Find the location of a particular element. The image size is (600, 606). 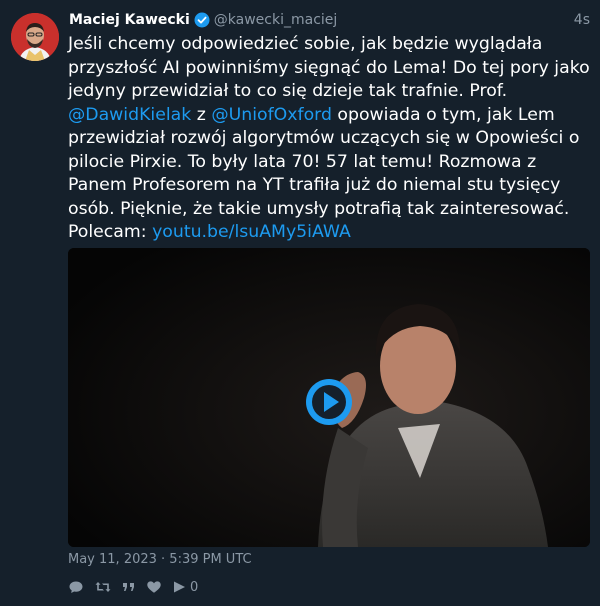

time-ago: 4s is located at coordinates (582, 20).